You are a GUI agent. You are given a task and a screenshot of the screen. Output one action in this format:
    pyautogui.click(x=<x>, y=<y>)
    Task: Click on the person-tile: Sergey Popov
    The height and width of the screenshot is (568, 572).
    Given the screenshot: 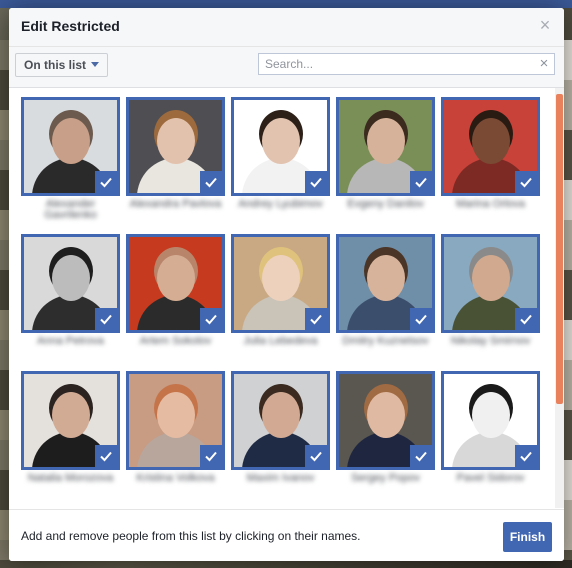 What is the action you would take?
    pyautogui.click(x=385, y=434)
    